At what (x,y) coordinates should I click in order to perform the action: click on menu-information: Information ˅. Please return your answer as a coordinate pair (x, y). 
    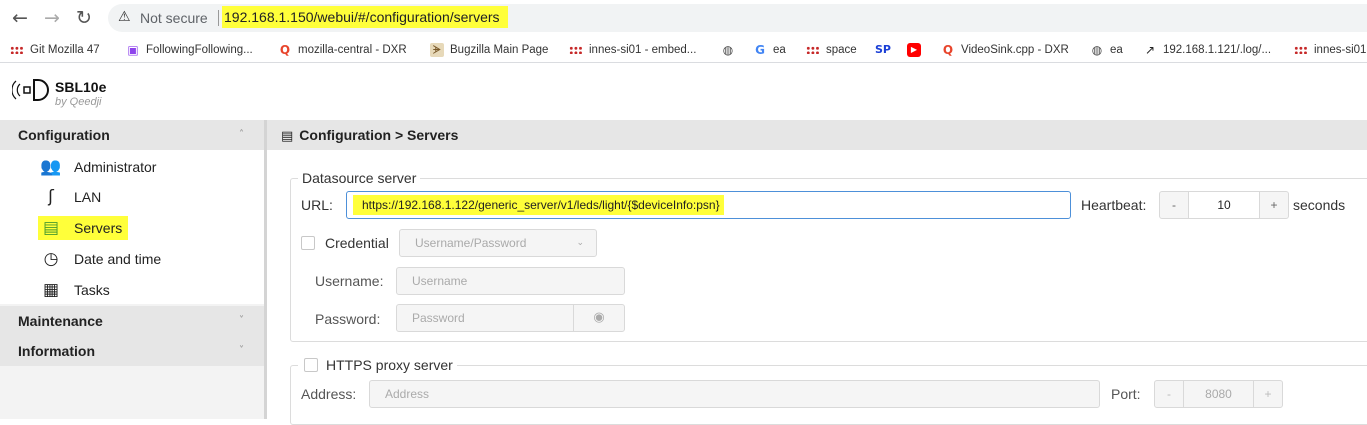
    Looking at the image, I should click on (132, 351).